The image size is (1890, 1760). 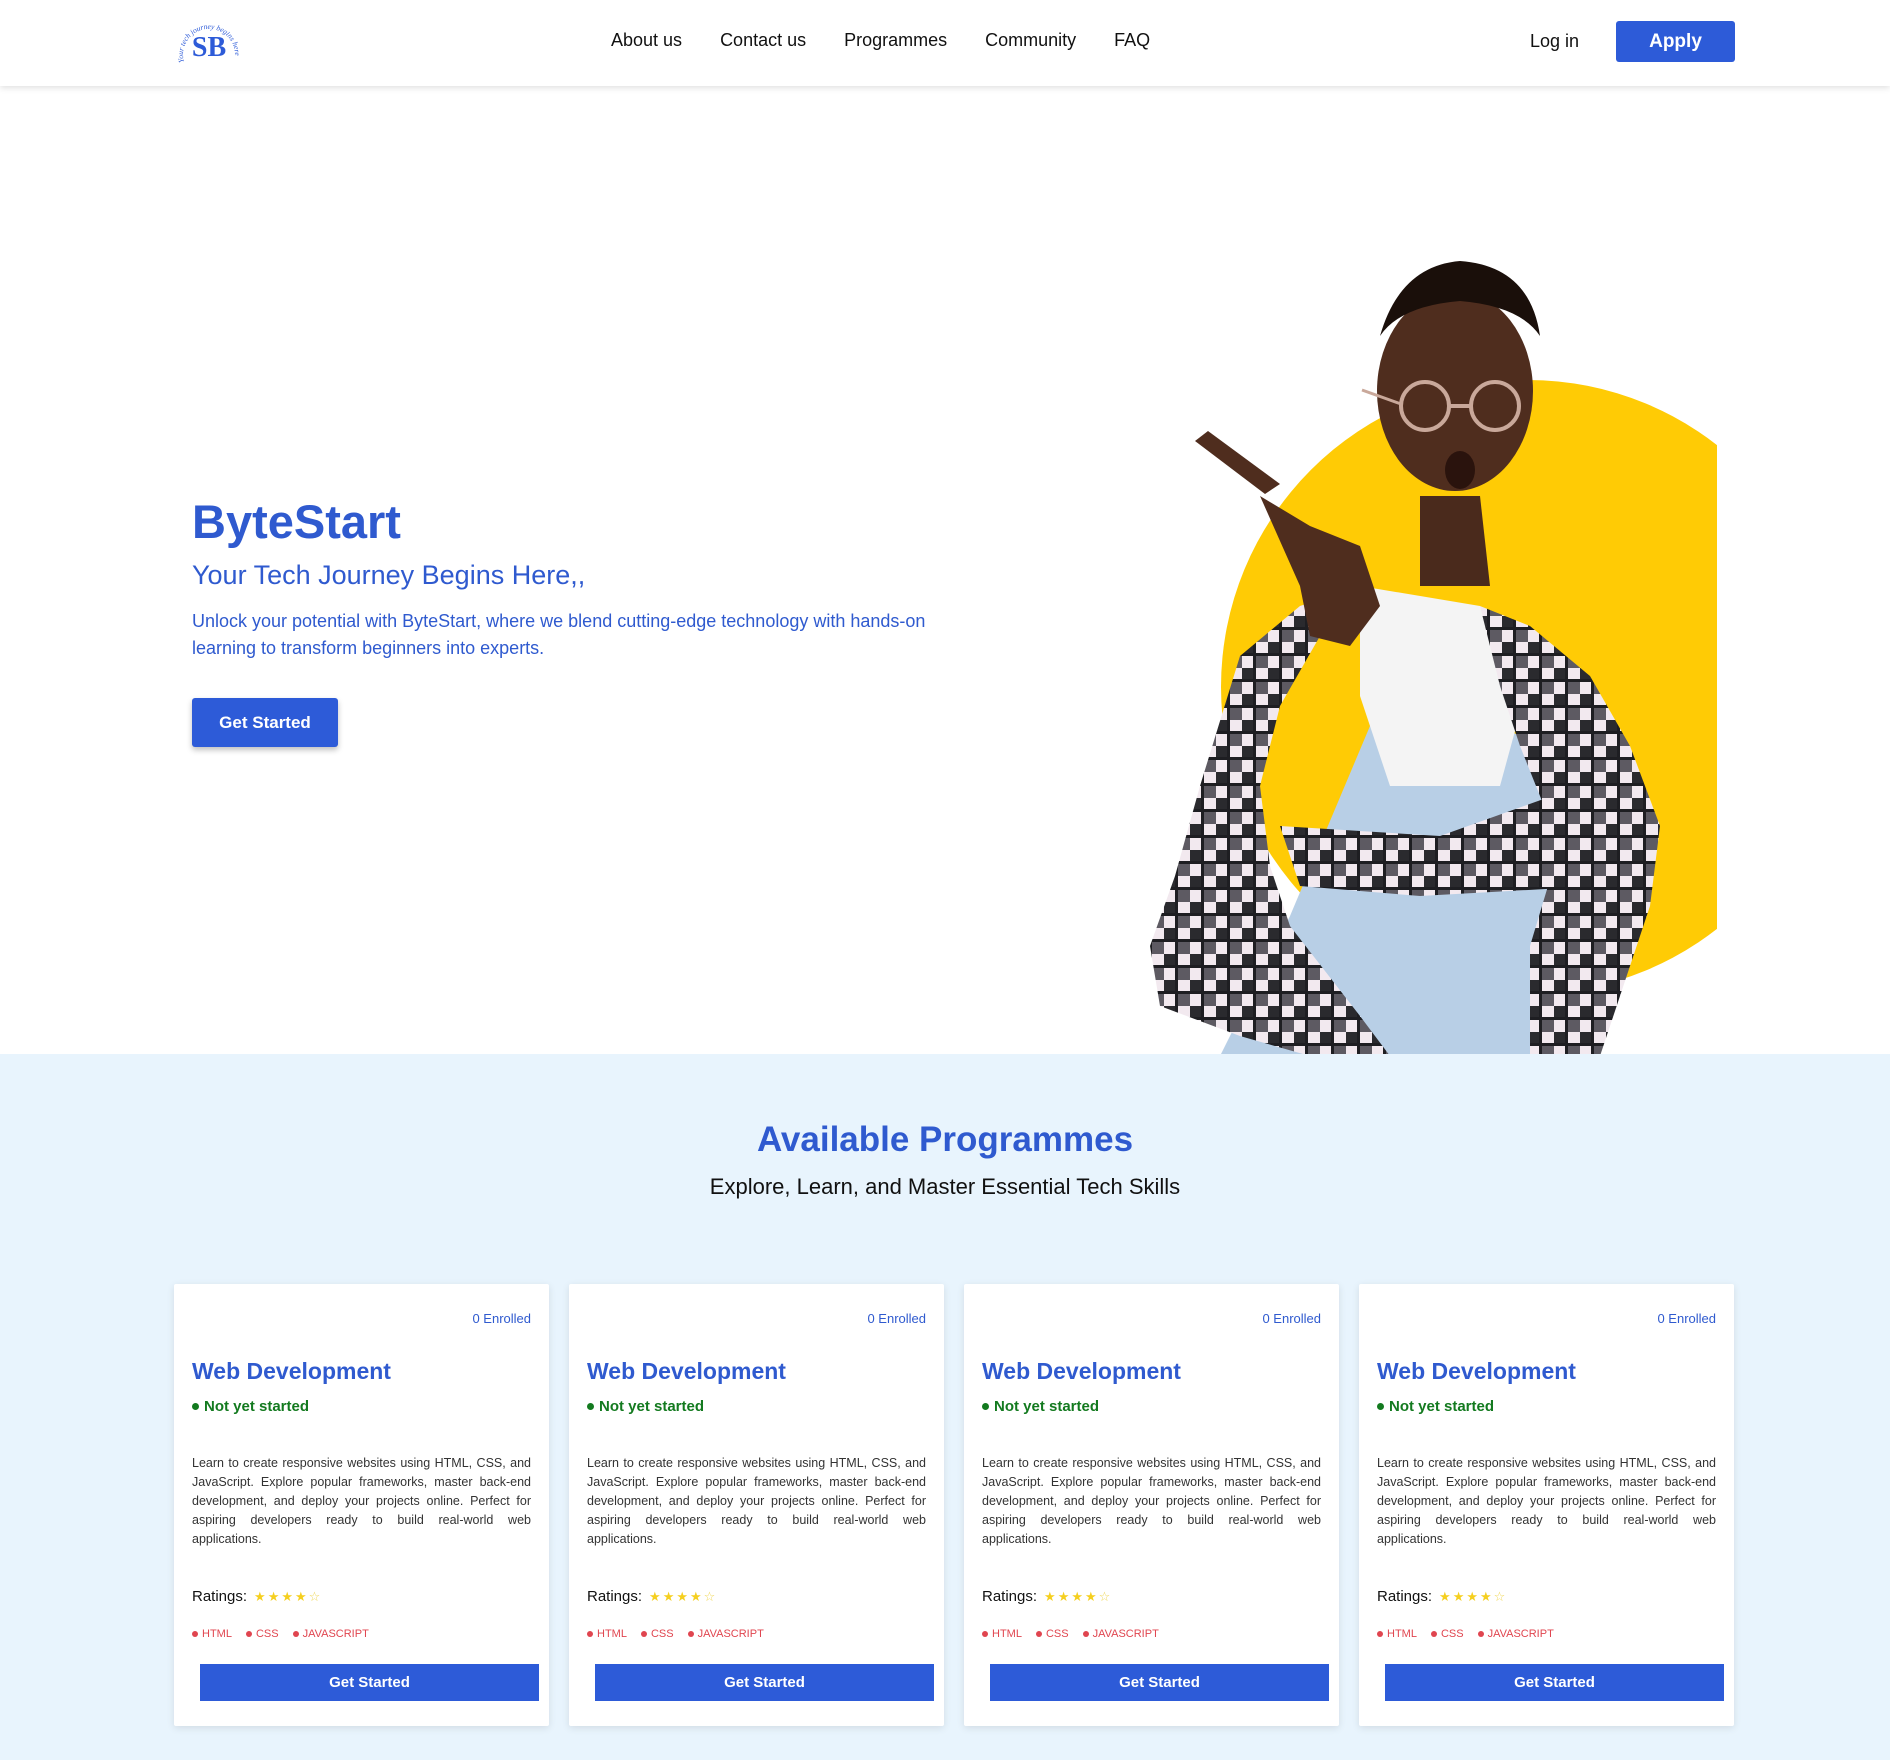 I want to click on hero-title: ByteStart, so click(x=296, y=521).